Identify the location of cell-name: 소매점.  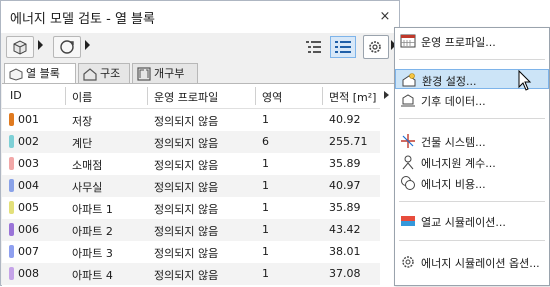
(87, 165).